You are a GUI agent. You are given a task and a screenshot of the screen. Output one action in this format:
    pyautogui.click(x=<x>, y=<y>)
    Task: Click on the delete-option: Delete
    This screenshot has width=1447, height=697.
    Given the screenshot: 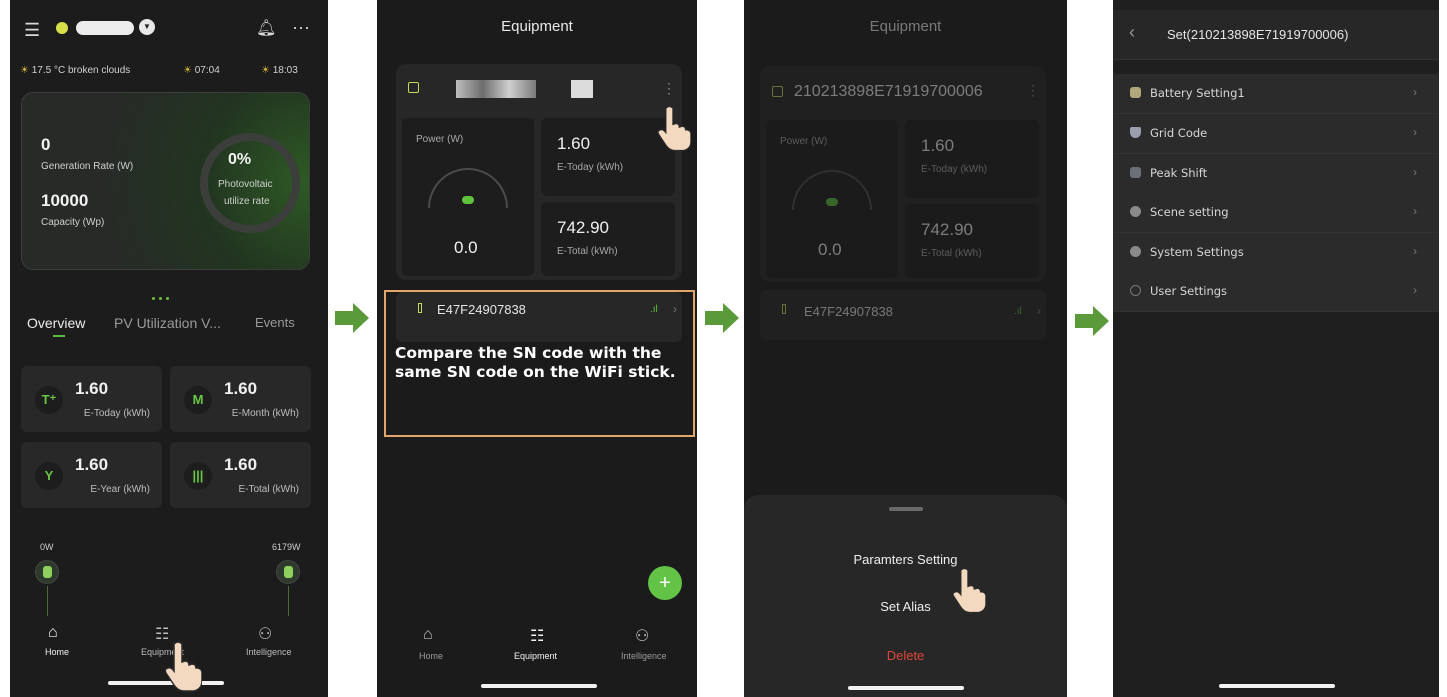 What is the action you would take?
    pyautogui.click(x=905, y=655)
    